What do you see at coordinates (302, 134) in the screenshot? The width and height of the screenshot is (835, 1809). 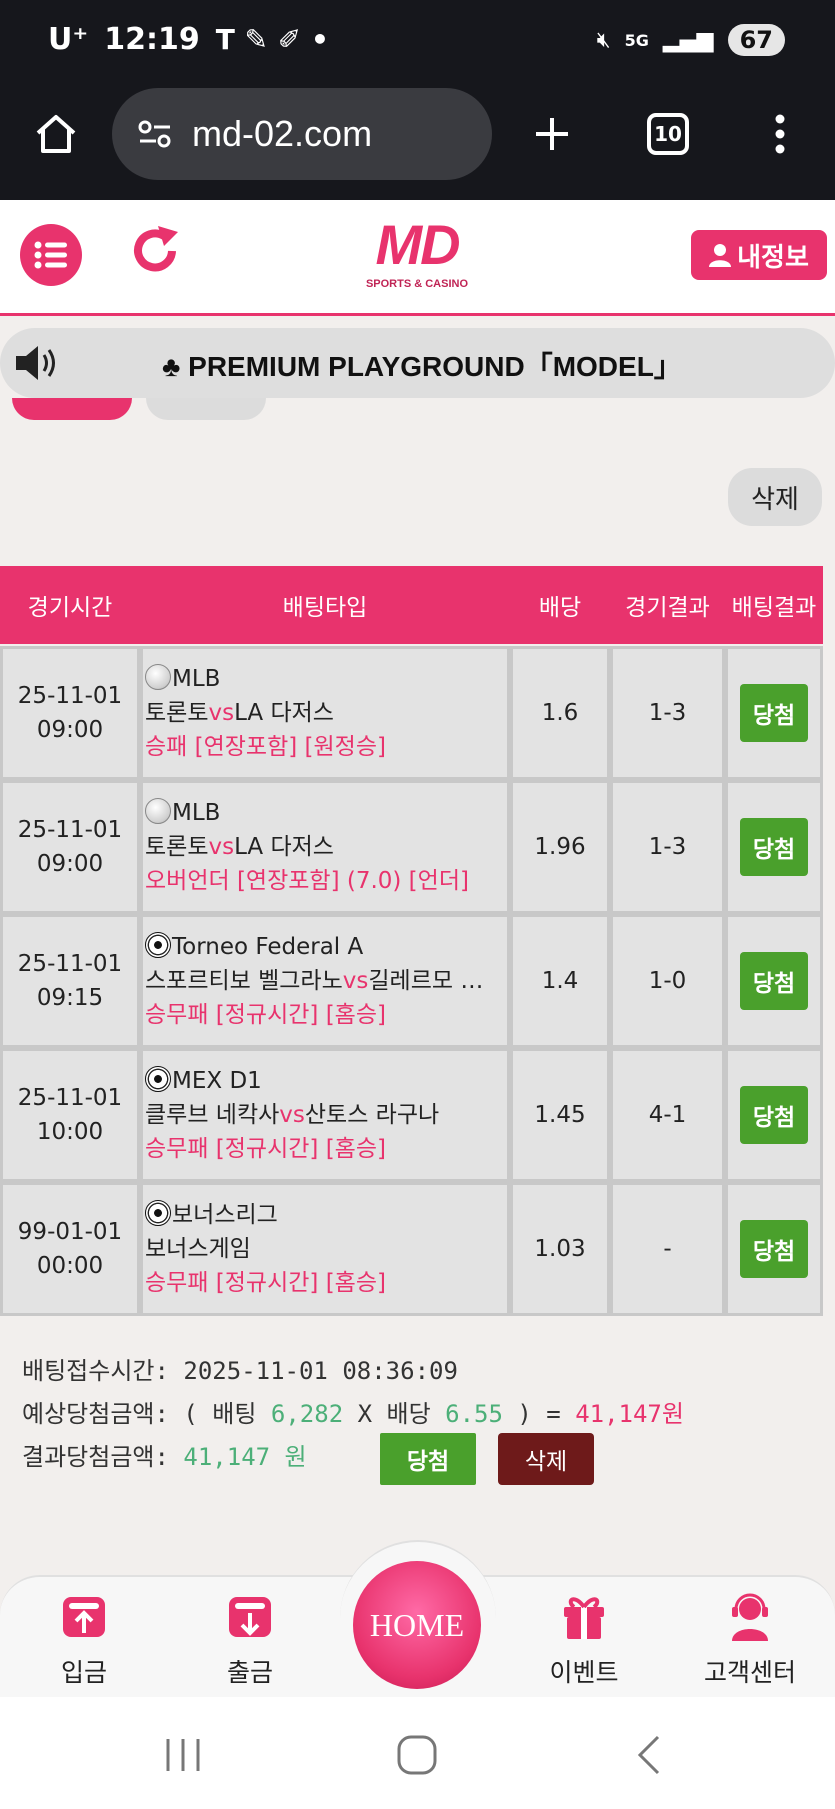 I see `address-bar: md-02.com` at bounding box center [302, 134].